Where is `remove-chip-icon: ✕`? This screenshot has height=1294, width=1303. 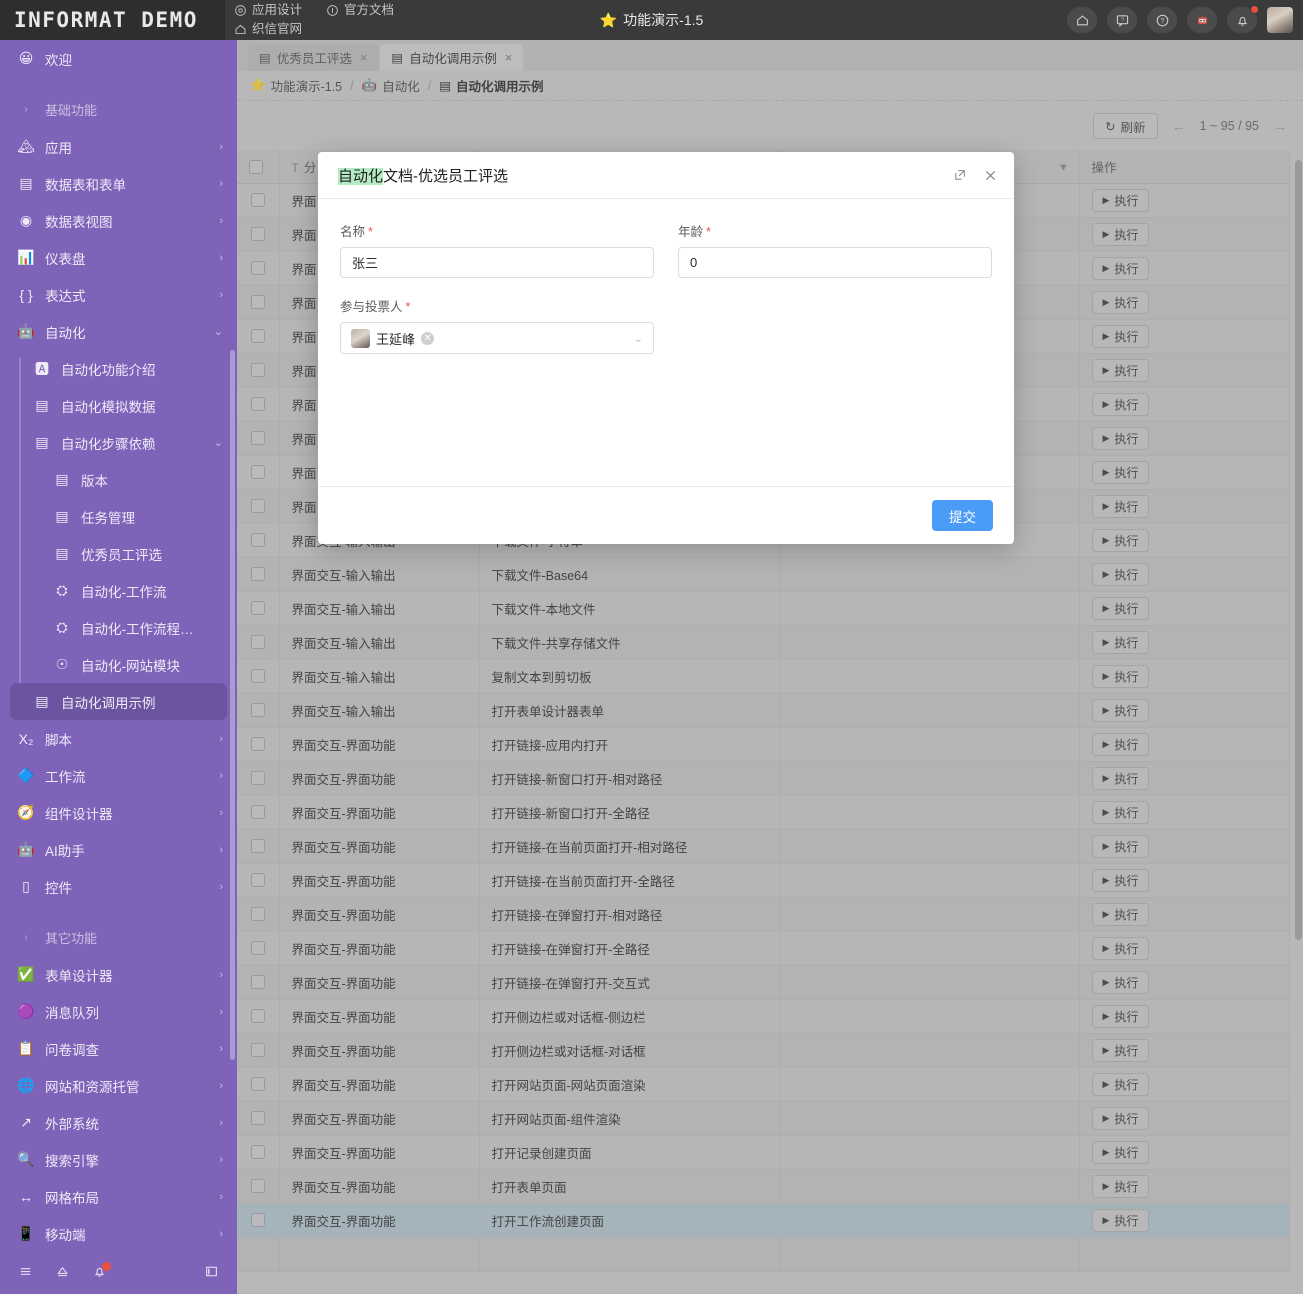
remove-chip-icon: ✕ is located at coordinates (428, 338).